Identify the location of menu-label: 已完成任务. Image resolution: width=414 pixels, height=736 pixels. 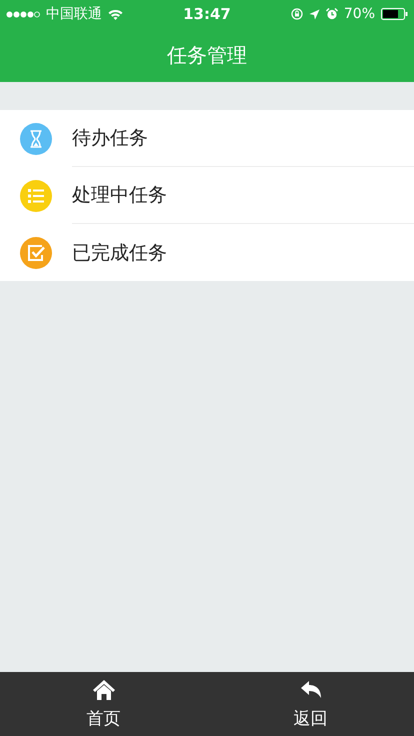
(120, 253).